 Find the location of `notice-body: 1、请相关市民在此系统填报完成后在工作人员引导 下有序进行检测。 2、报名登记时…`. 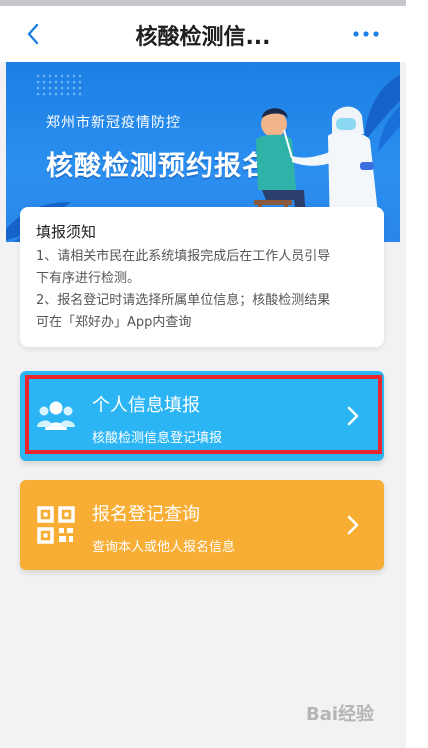

notice-body: 1、请相关市民在此系统填报完成后在工作人员引导 下有序进行检测。 2、报名登记时… is located at coordinates (202, 290).